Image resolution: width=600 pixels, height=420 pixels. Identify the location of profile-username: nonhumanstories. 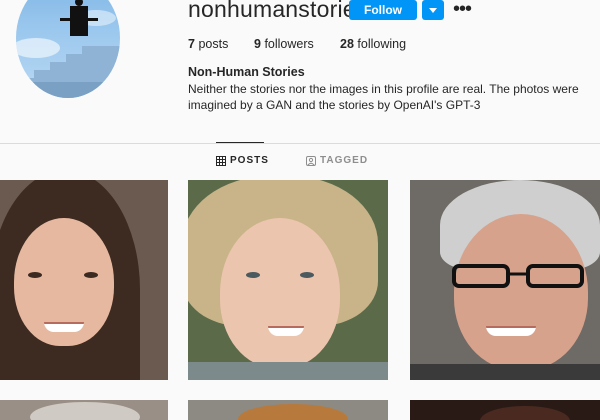
(278, 11).